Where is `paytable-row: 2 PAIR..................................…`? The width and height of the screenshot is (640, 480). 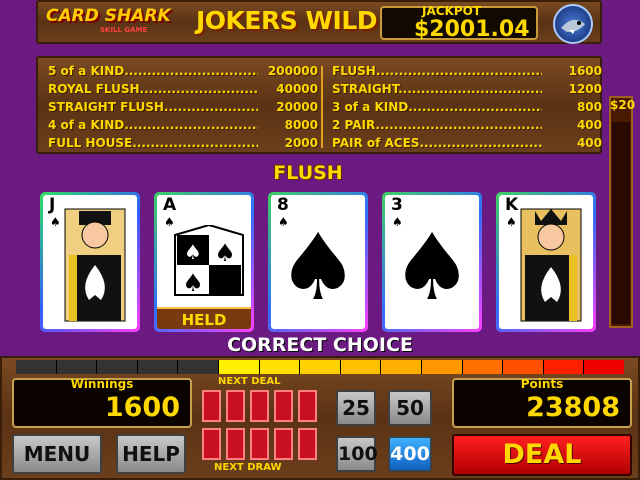 paytable-row: 2 PAIR..................................… is located at coordinates (467, 125).